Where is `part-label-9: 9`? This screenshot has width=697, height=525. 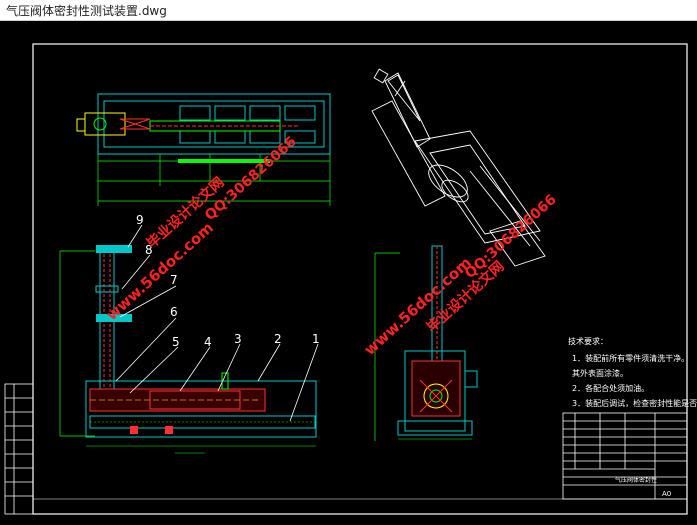 part-label-9: 9 is located at coordinates (140, 220).